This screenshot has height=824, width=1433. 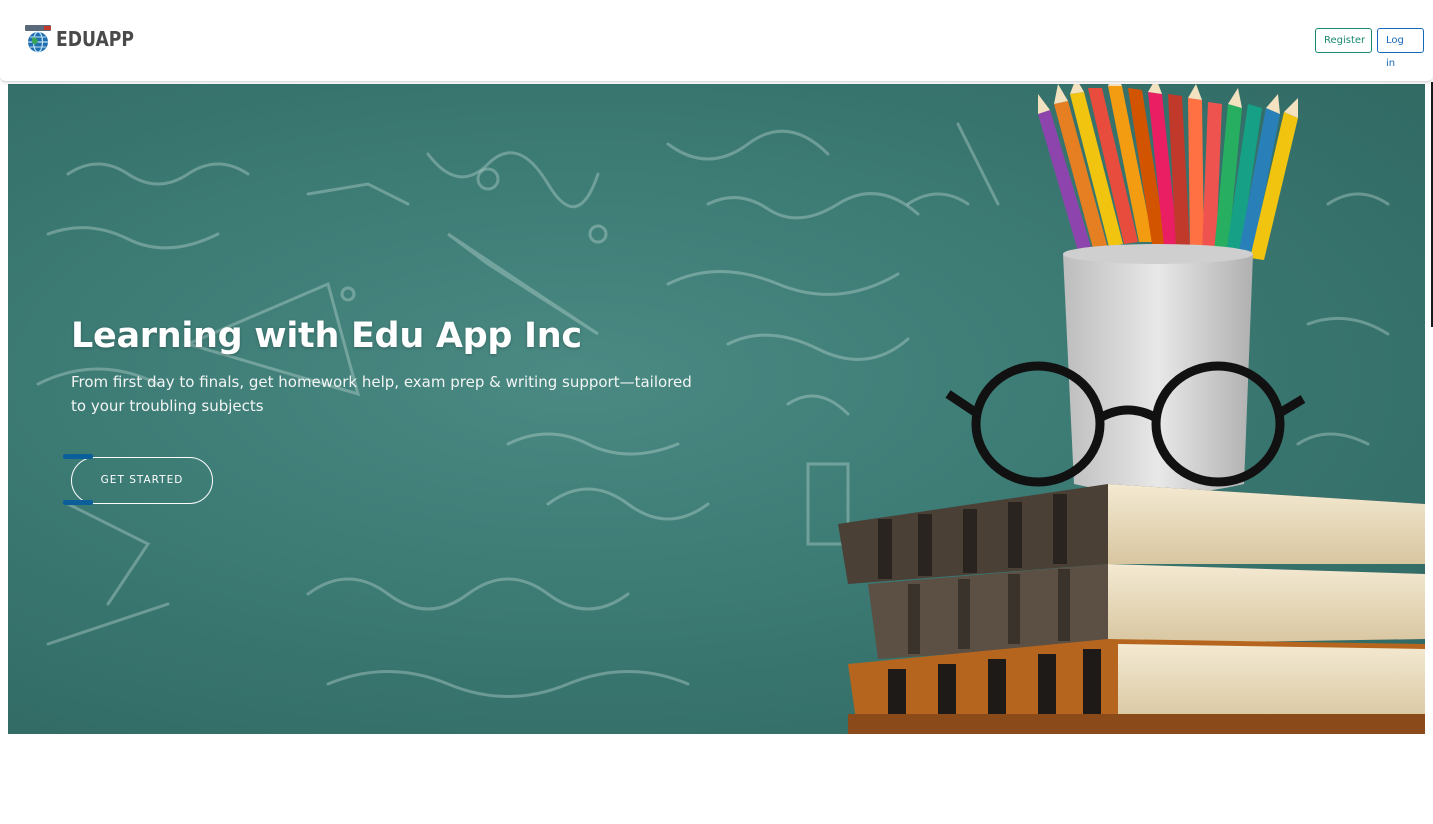 I want to click on focus-indicator-top, so click(x=78, y=456).